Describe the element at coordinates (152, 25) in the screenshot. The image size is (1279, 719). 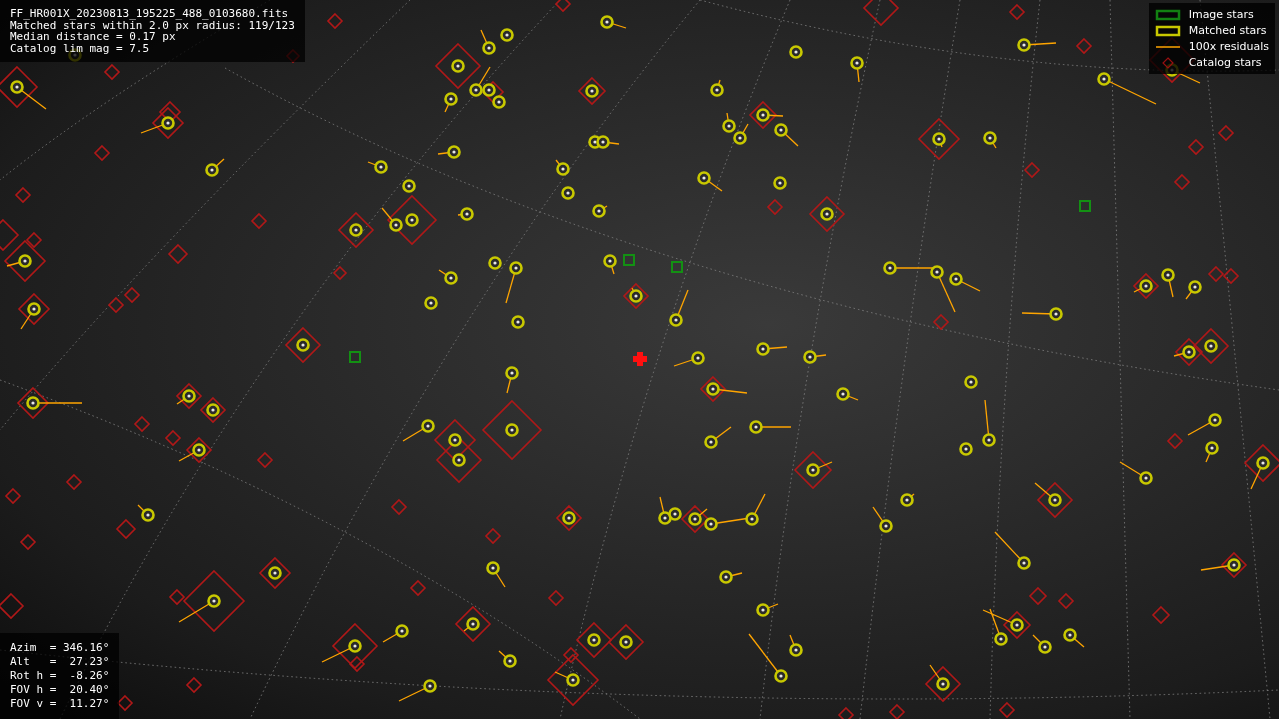
I see `info-text: Matched stars within 2.0 px radius: 119/123` at that location.